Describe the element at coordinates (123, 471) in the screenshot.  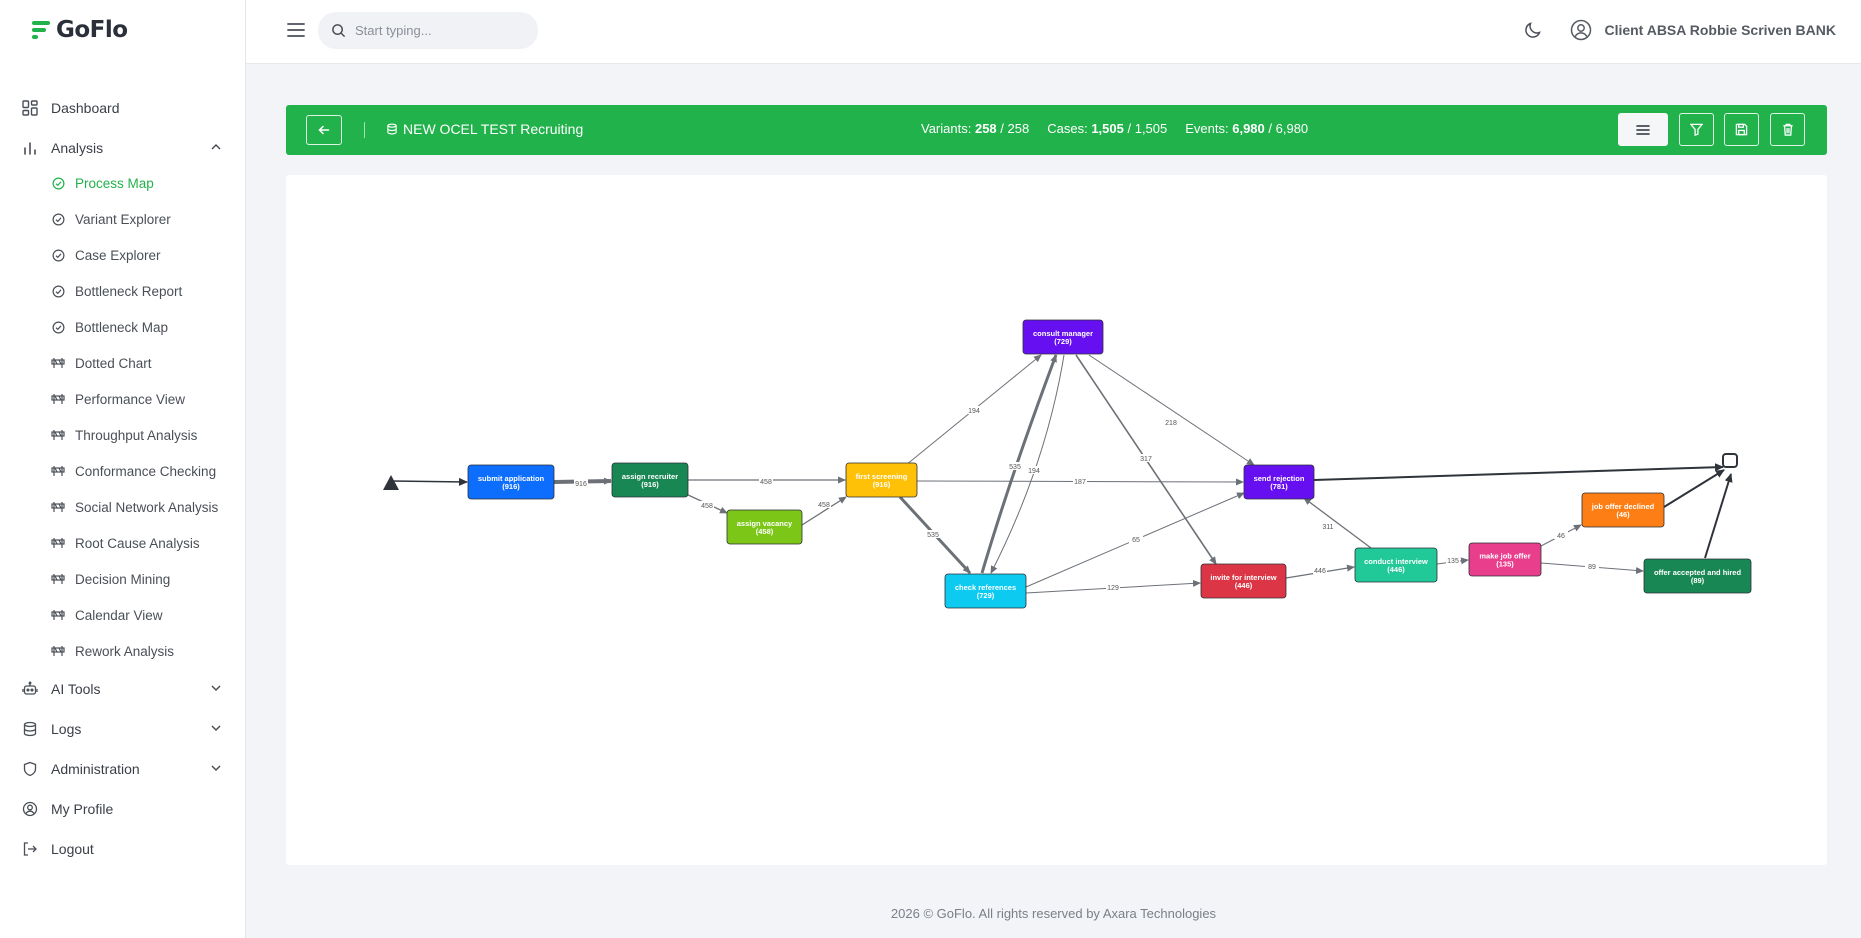
I see `sidebar-item-conformance-checking: Conformance Checking` at that location.